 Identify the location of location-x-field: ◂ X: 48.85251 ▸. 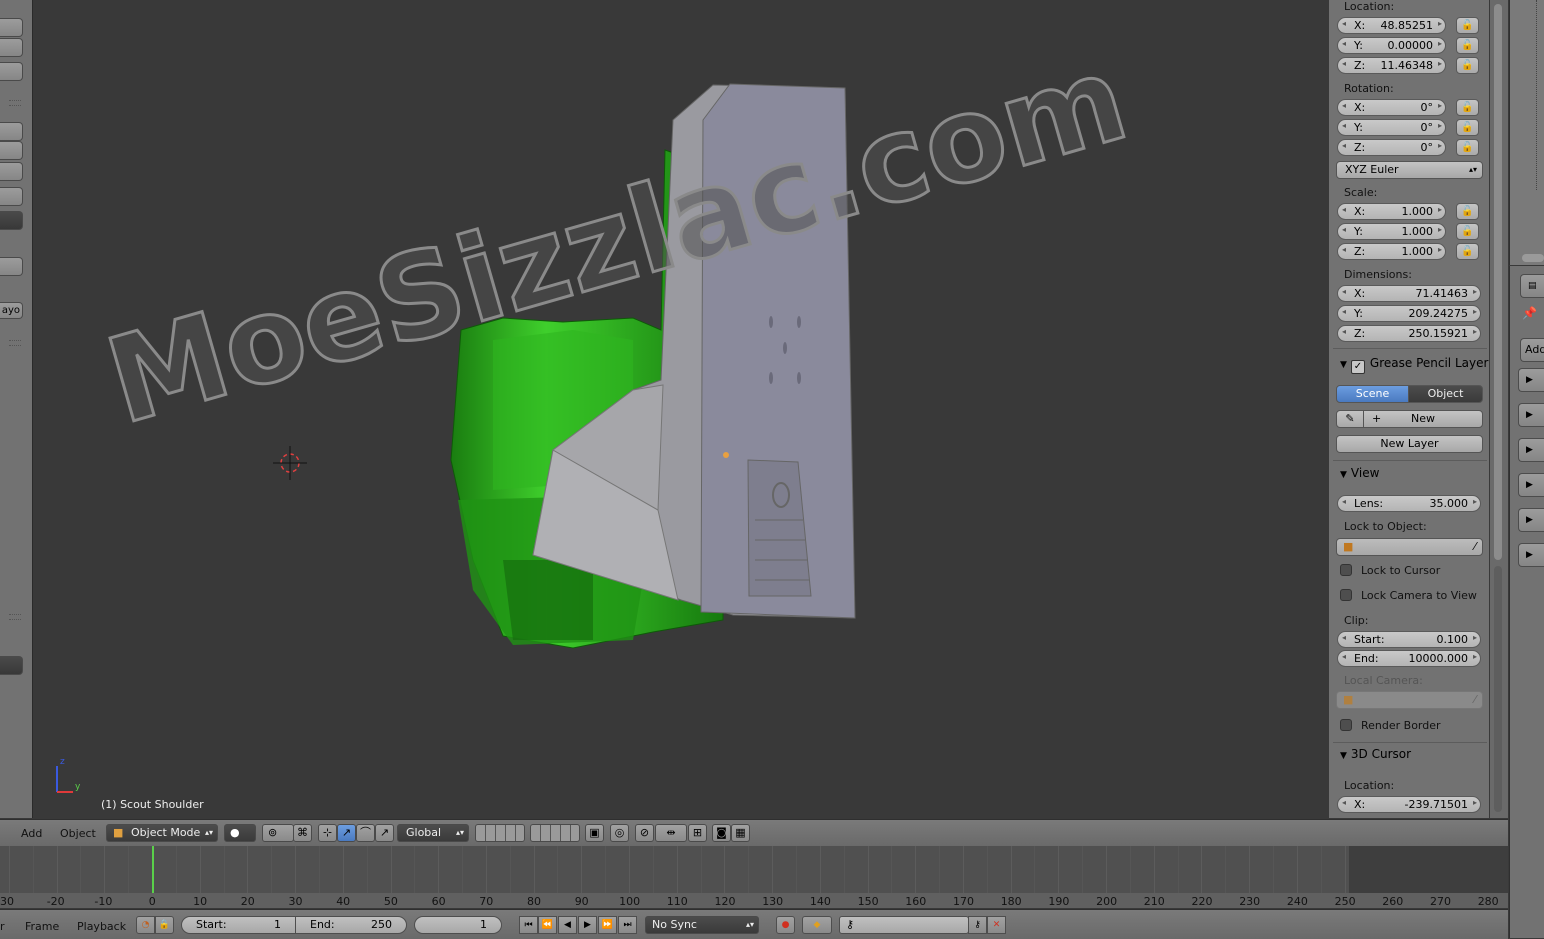
(1391, 25).